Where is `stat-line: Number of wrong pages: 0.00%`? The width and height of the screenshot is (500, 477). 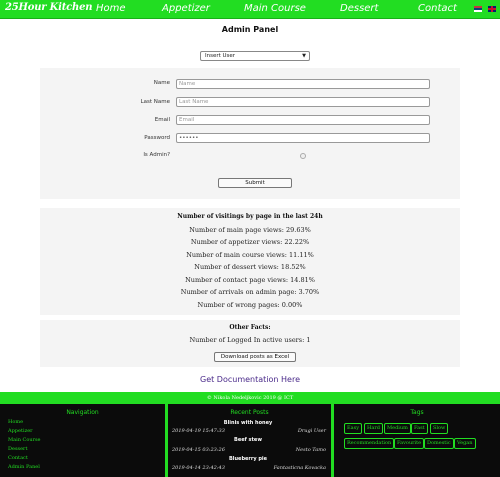
stat-line: Number of wrong pages: 0.00% is located at coordinates (250, 305).